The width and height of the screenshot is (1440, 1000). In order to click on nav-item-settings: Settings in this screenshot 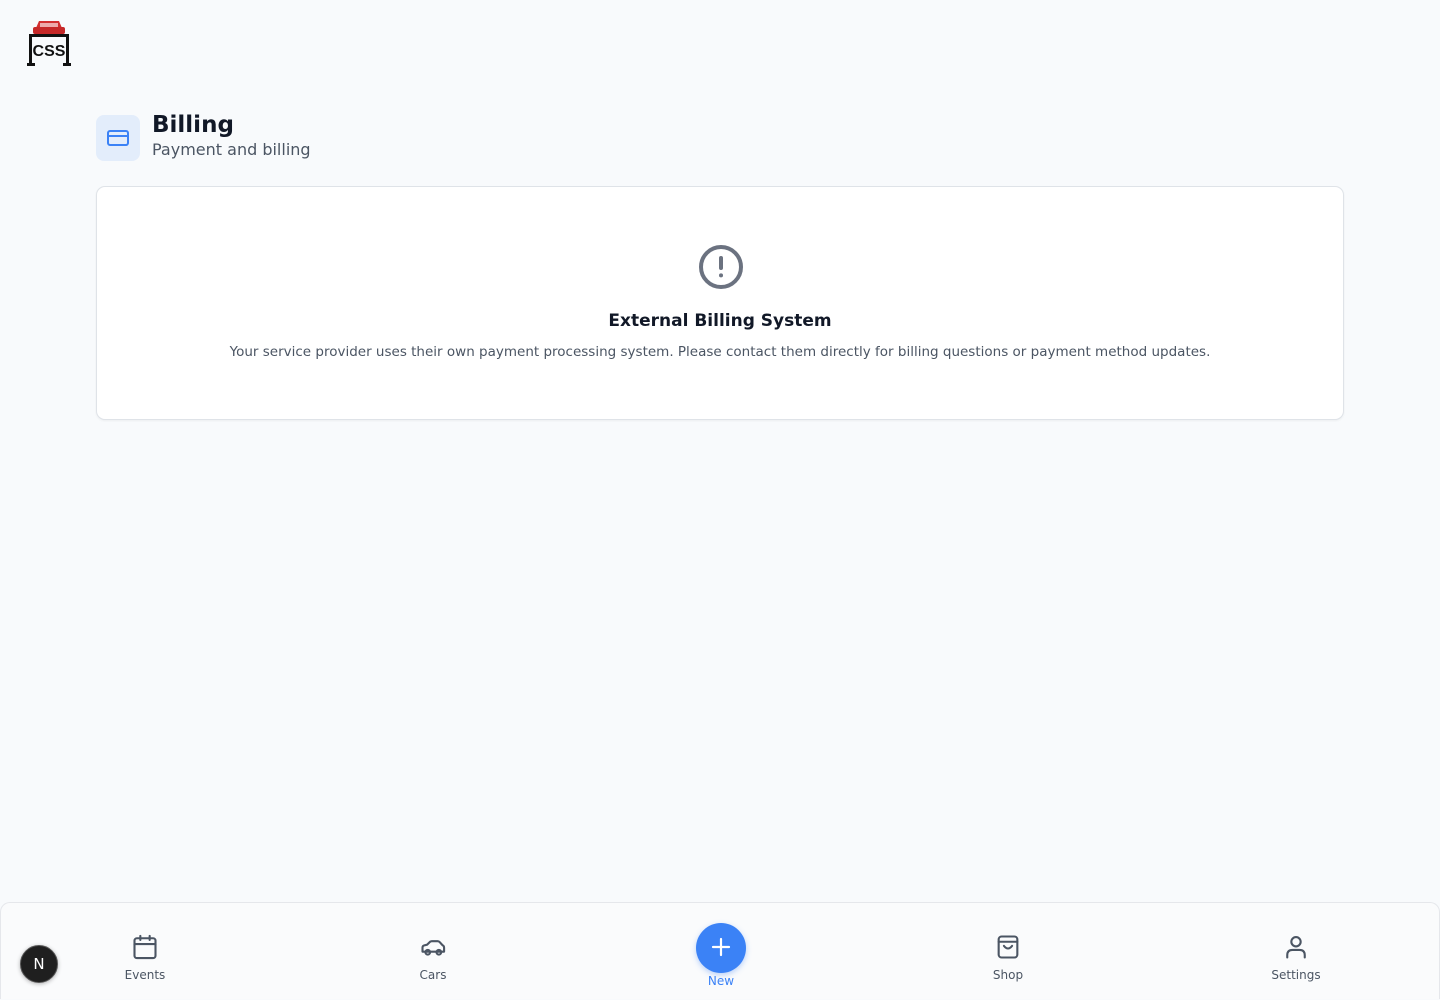, I will do `click(1296, 957)`.